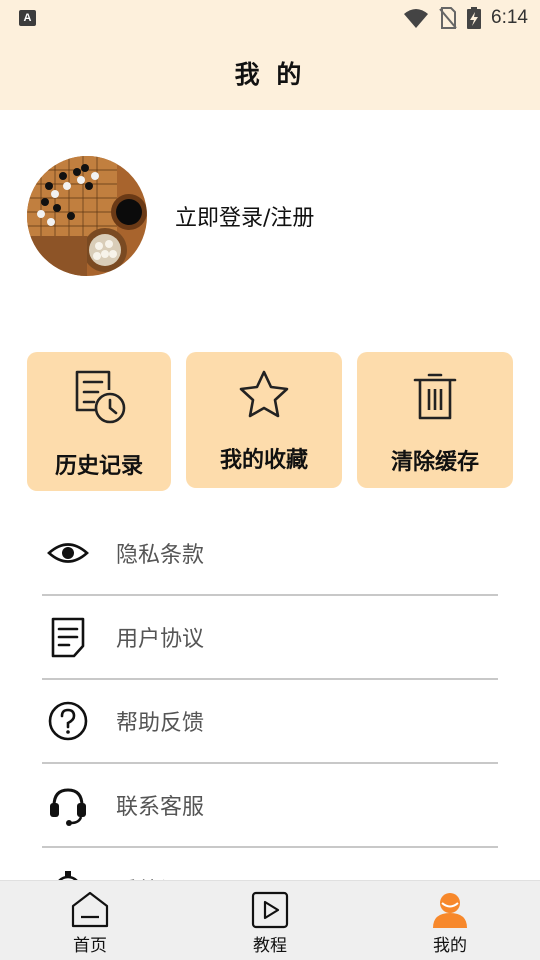  Describe the element at coordinates (68, 637) in the screenshot. I see `document-icon` at that location.